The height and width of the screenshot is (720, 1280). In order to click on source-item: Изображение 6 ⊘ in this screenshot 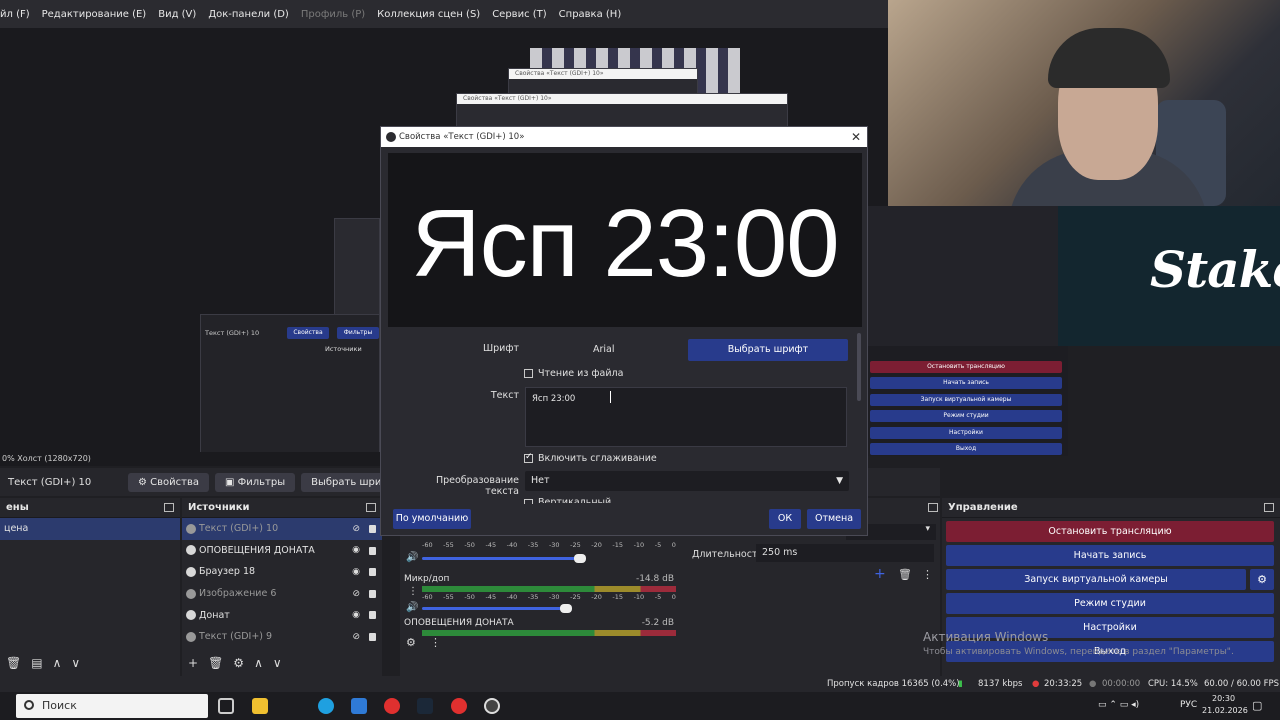, I will do `click(282, 594)`.